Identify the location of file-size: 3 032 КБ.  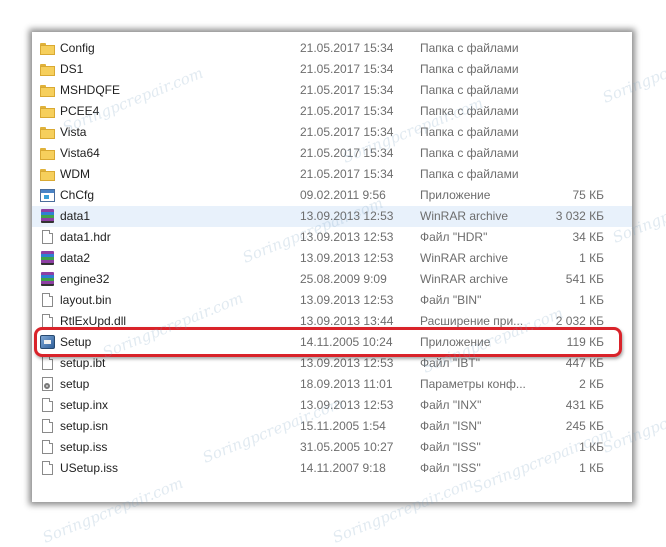
(579, 216).